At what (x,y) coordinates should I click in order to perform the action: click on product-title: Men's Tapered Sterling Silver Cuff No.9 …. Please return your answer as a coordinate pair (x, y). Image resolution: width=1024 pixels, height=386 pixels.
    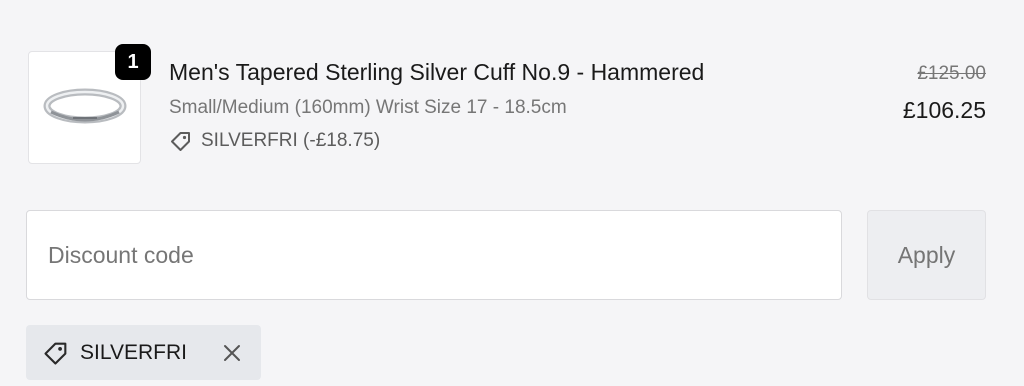
    Looking at the image, I should click on (437, 72).